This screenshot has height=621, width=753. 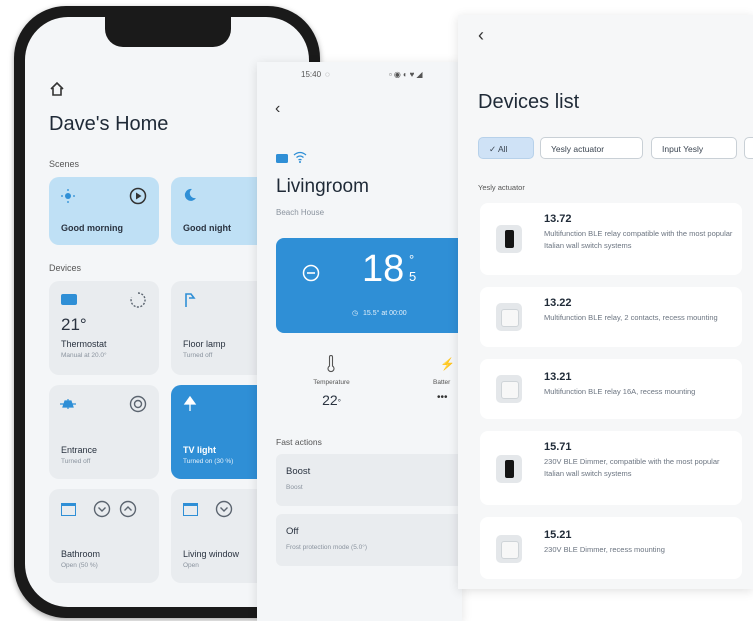 I want to click on device-status: Open, so click(x=191, y=565).